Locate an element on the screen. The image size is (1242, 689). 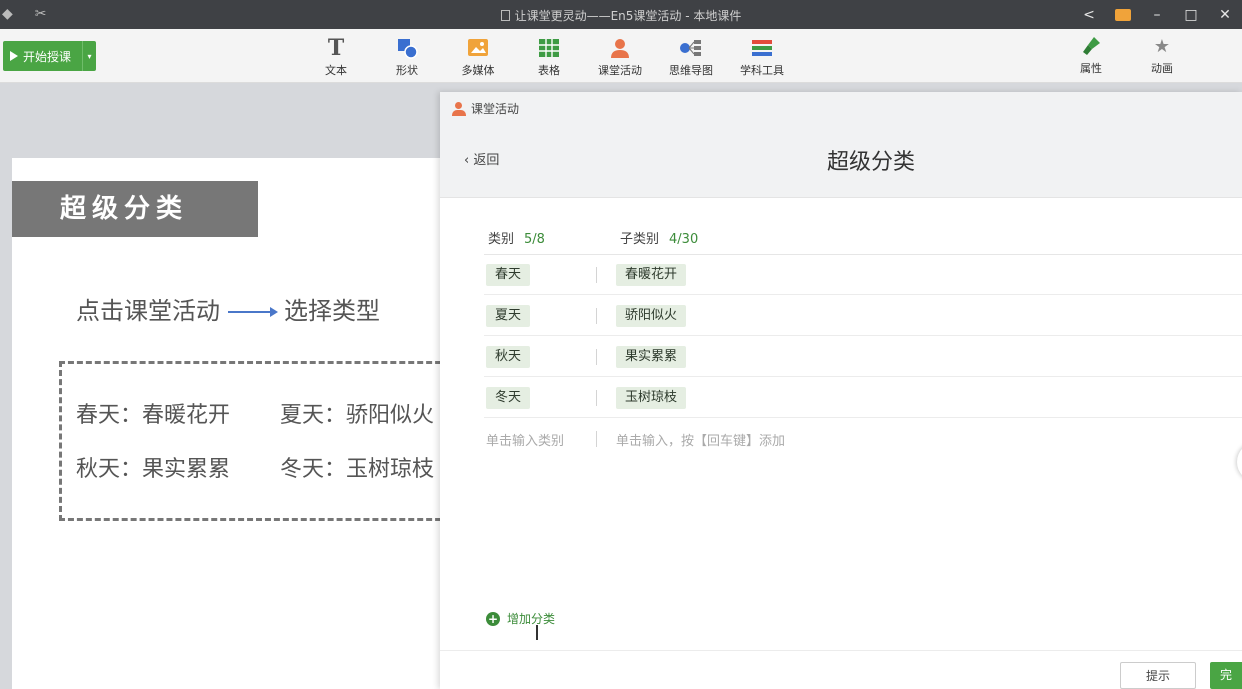
category-row: 秋天 果实累累 is located at coordinates (863, 357).